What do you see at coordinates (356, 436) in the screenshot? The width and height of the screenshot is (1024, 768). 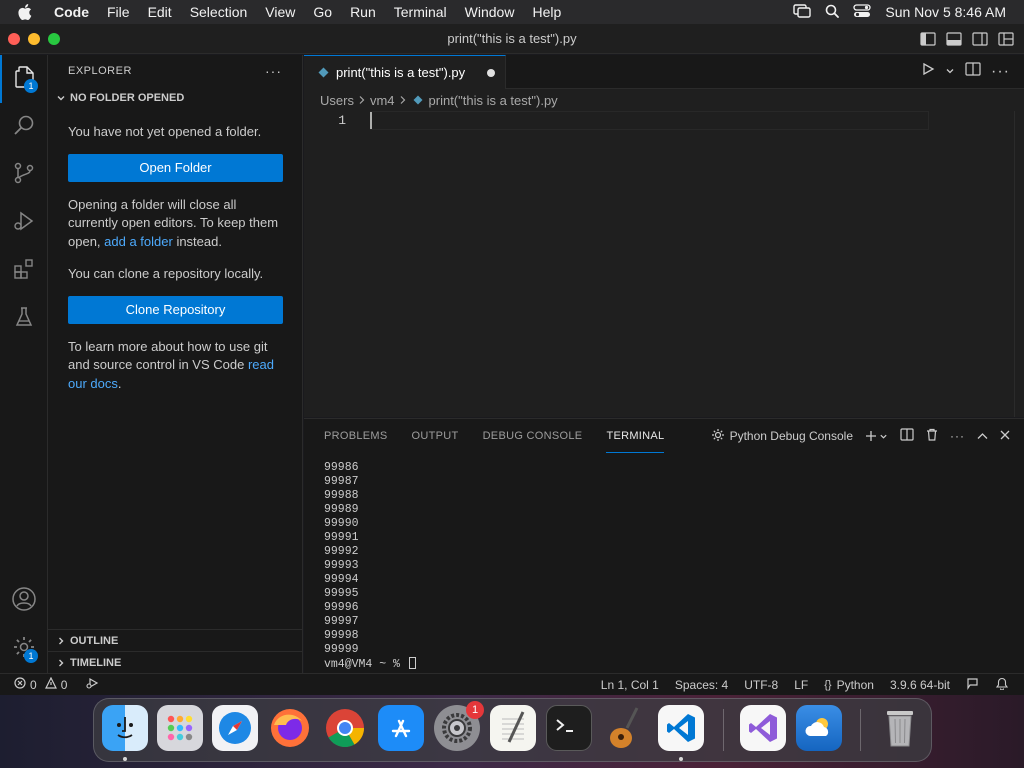 I see `tab-problems: PROBLEMS` at bounding box center [356, 436].